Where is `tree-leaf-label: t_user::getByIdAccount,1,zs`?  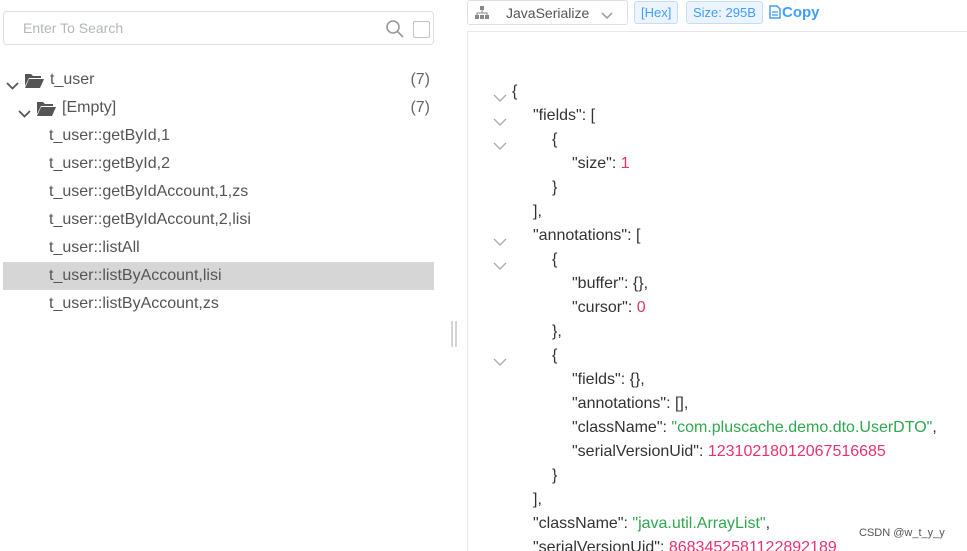 tree-leaf-label: t_user::getByIdAccount,1,zs is located at coordinates (149, 191).